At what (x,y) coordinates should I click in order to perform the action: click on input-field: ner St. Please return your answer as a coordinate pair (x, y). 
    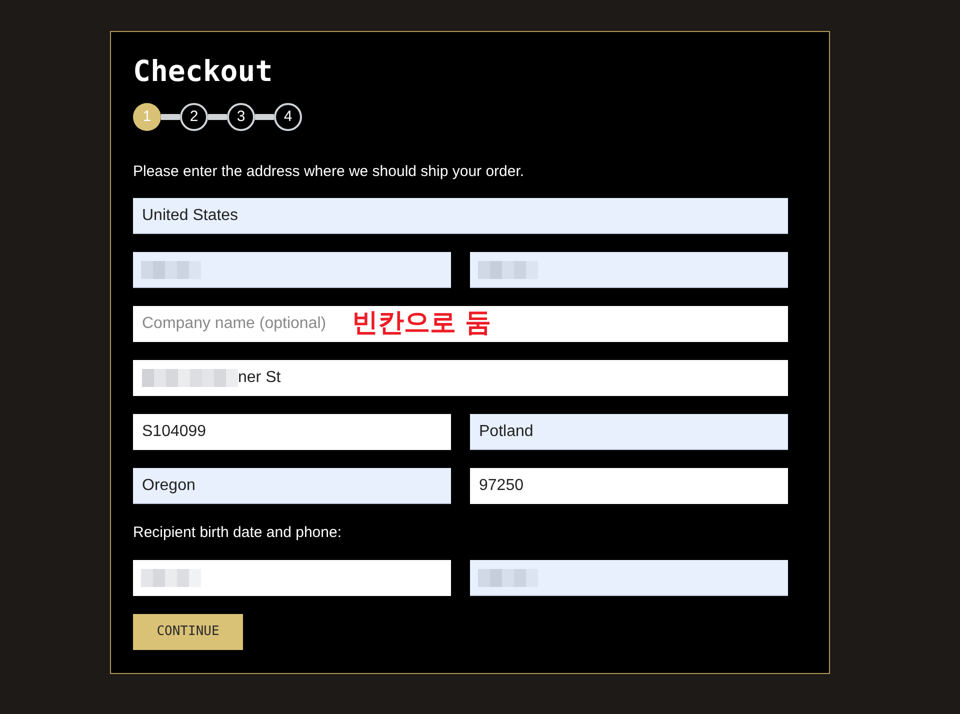
    Looking at the image, I should click on (460, 378).